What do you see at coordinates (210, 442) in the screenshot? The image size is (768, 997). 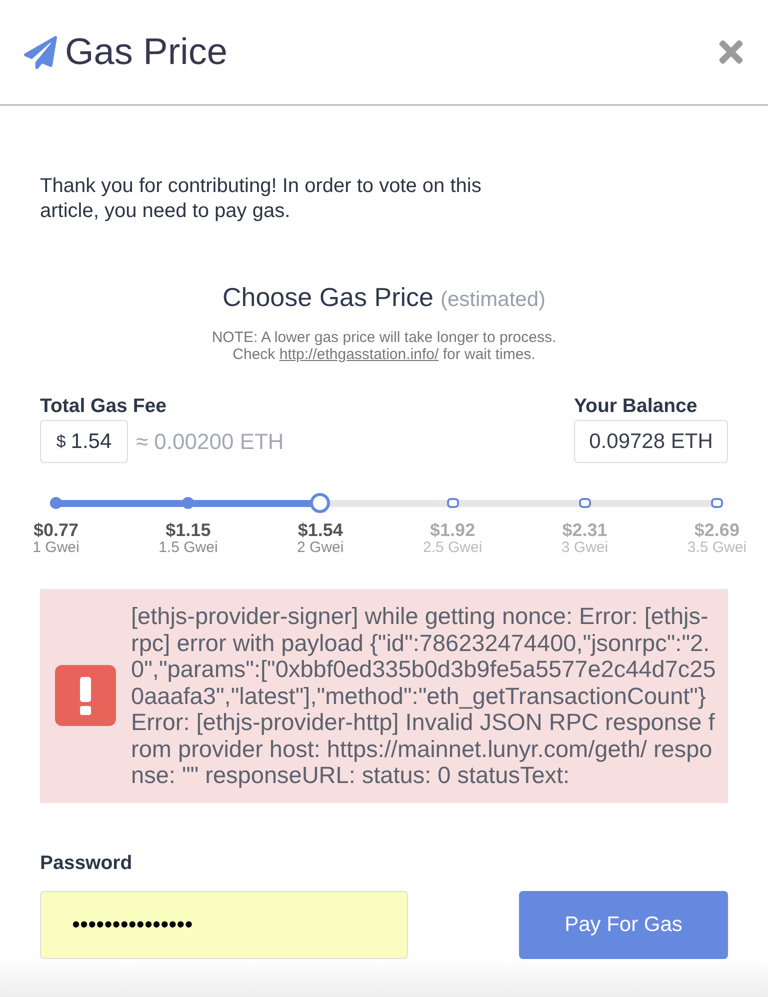 I see `fee-eth-amount: ≈ 0.00200 ETH` at bounding box center [210, 442].